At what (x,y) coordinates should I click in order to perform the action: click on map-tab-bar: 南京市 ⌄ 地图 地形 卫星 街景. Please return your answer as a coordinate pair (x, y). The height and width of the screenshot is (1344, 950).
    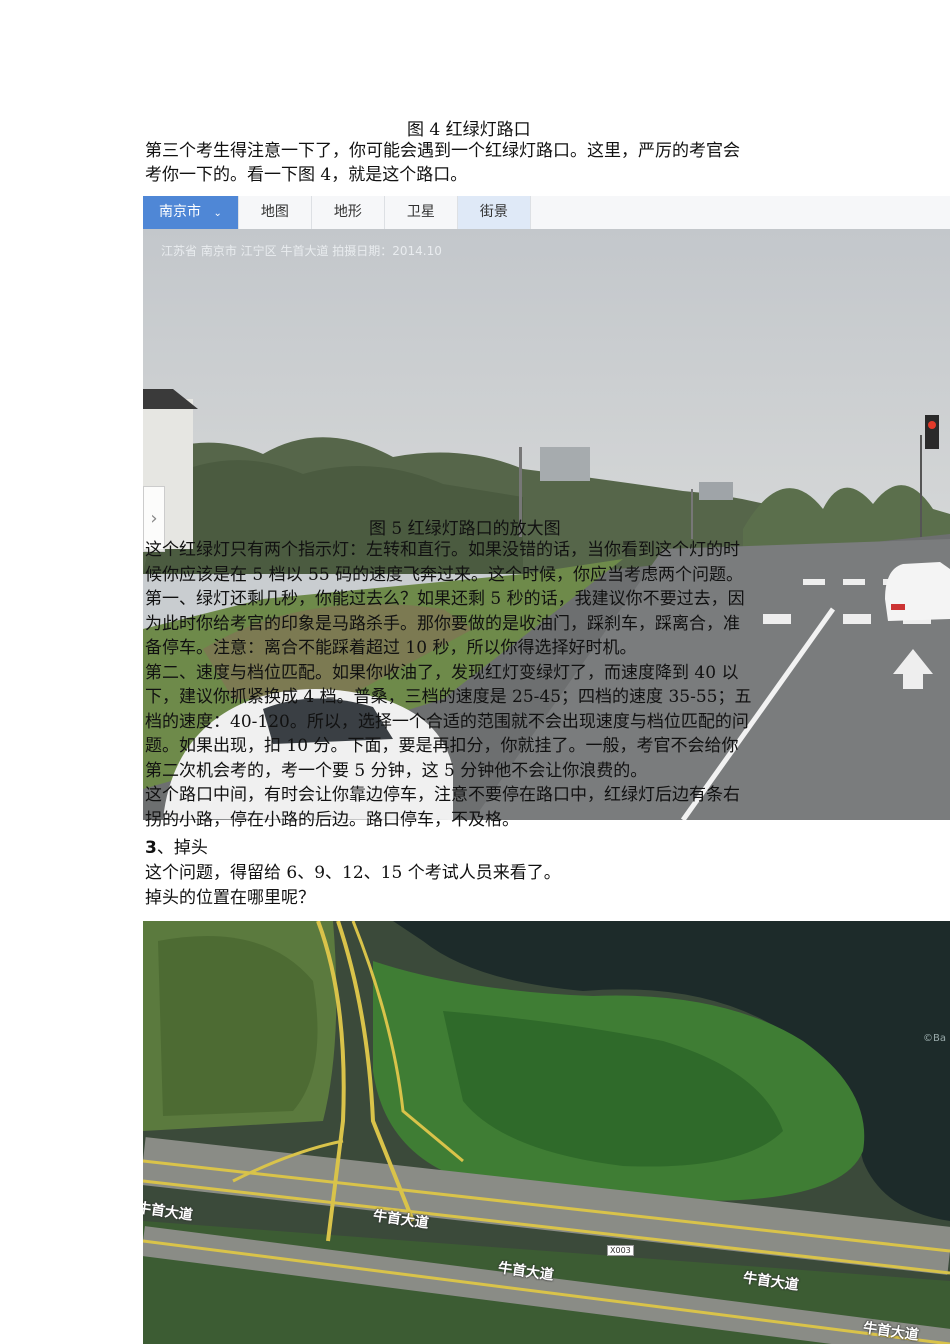
    Looking at the image, I should click on (546, 213).